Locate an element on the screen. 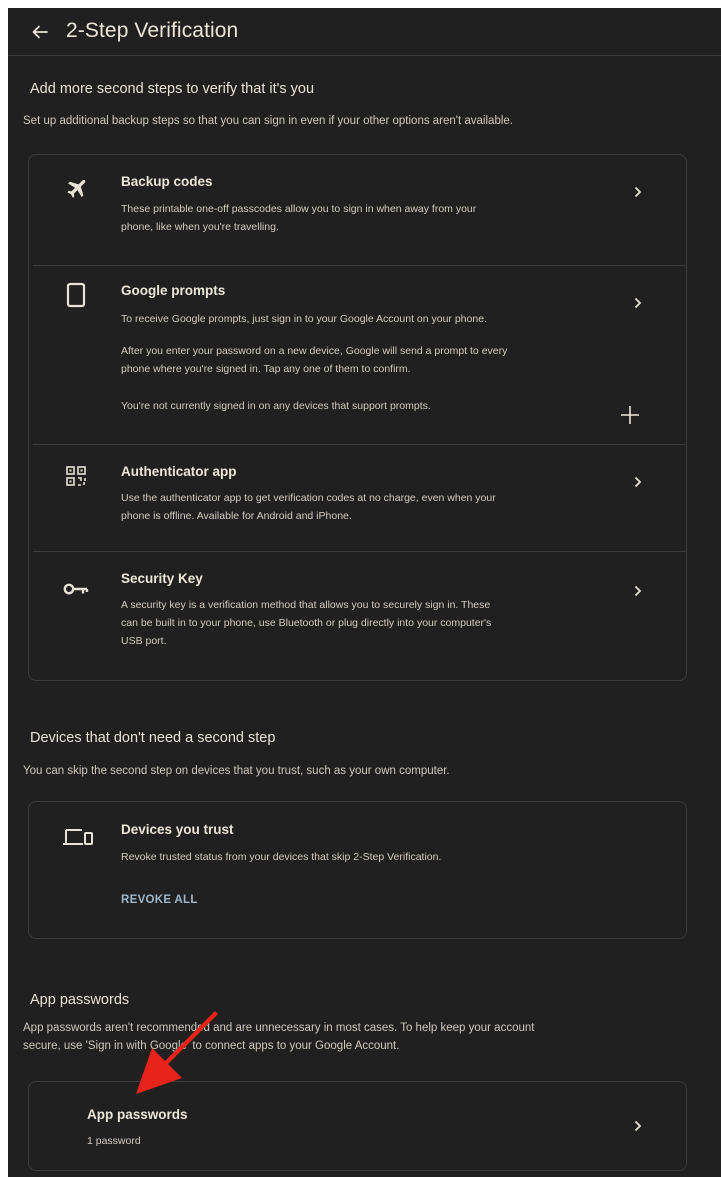 This screenshot has height=1177, width=721. page-title: 2-Step Verification is located at coordinates (152, 30).